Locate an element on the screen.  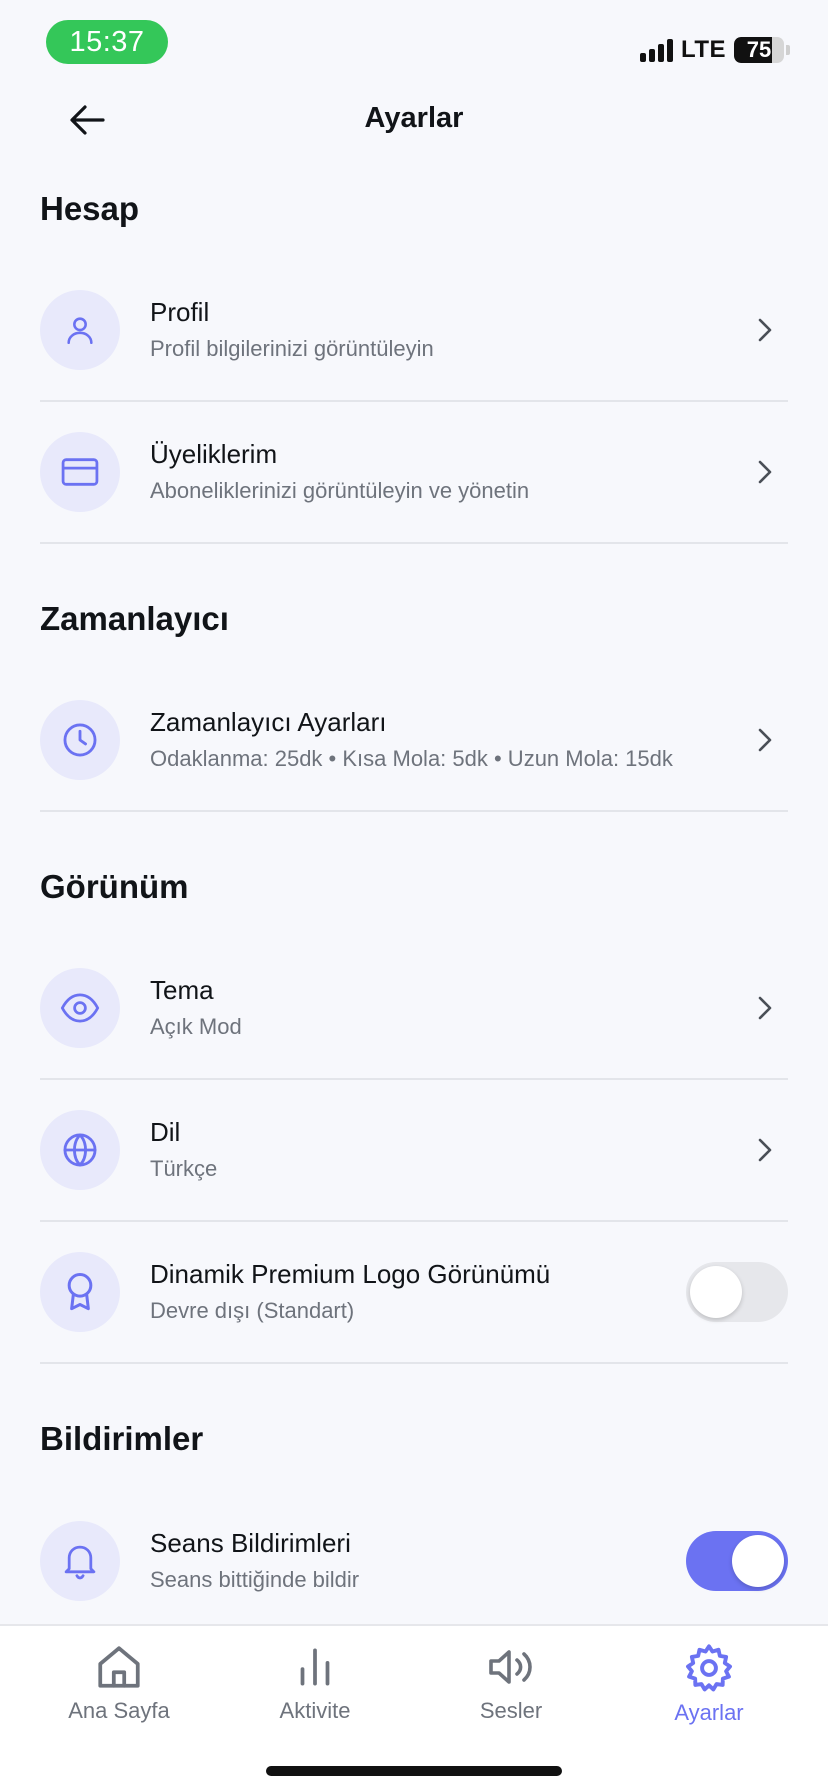
award-icon is located at coordinates (80, 1292).